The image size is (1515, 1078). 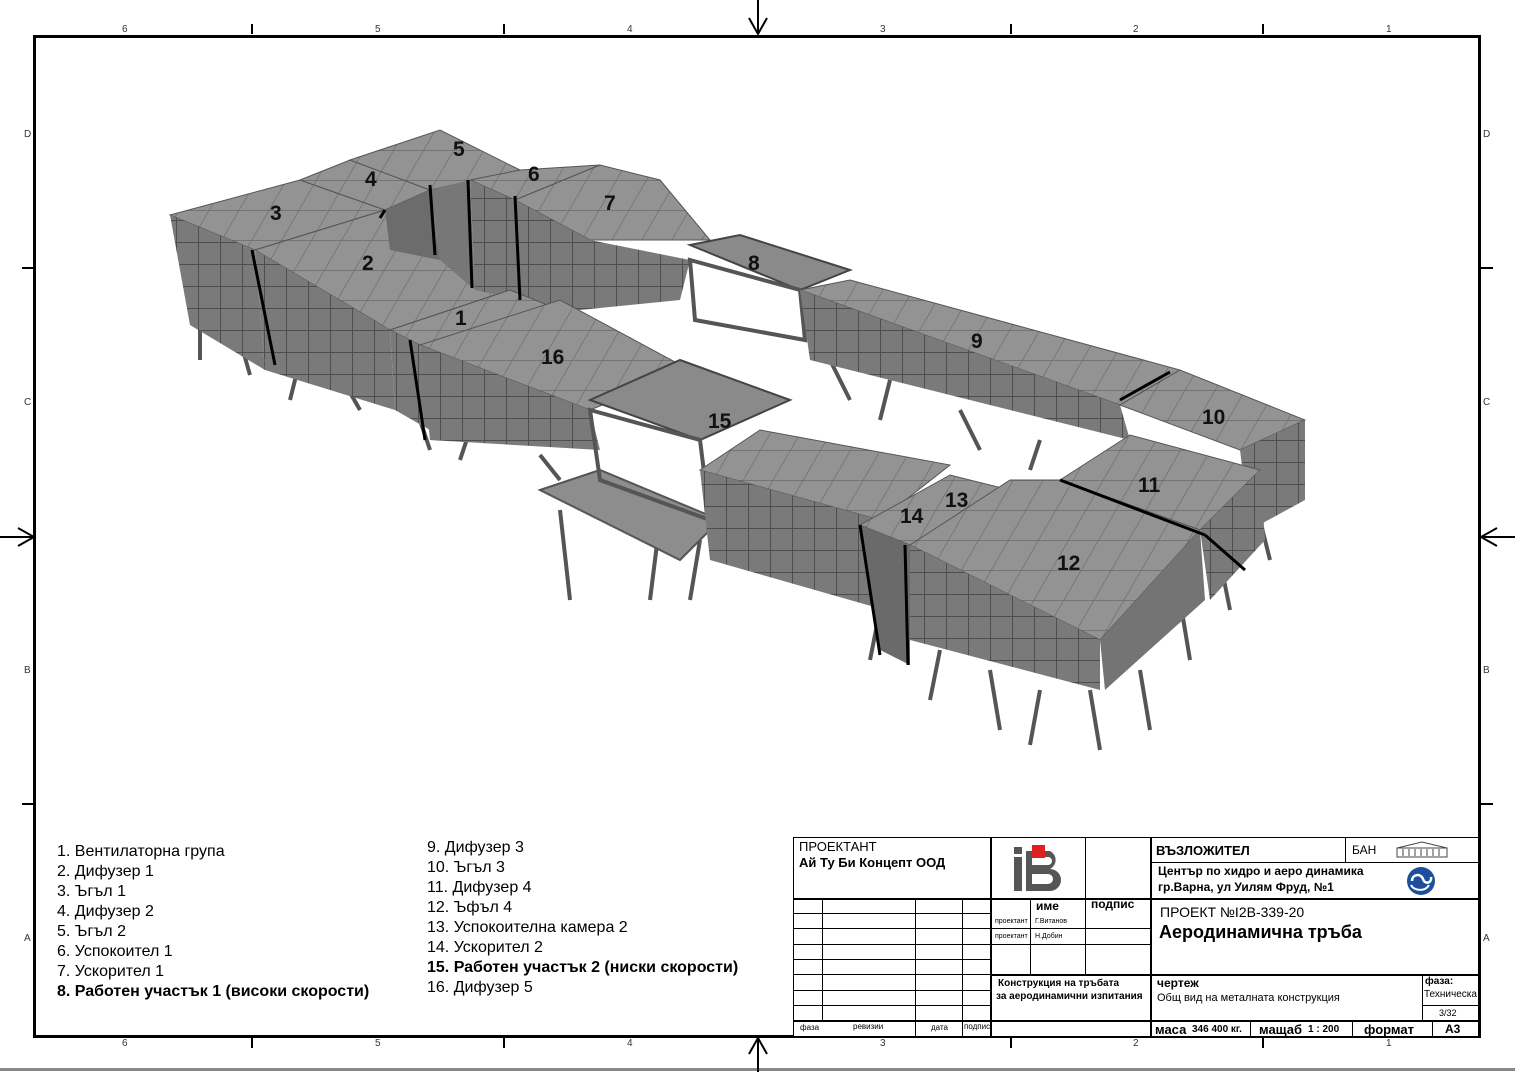 What do you see at coordinates (1068, 563) in the screenshot?
I see `section-label: 12` at bounding box center [1068, 563].